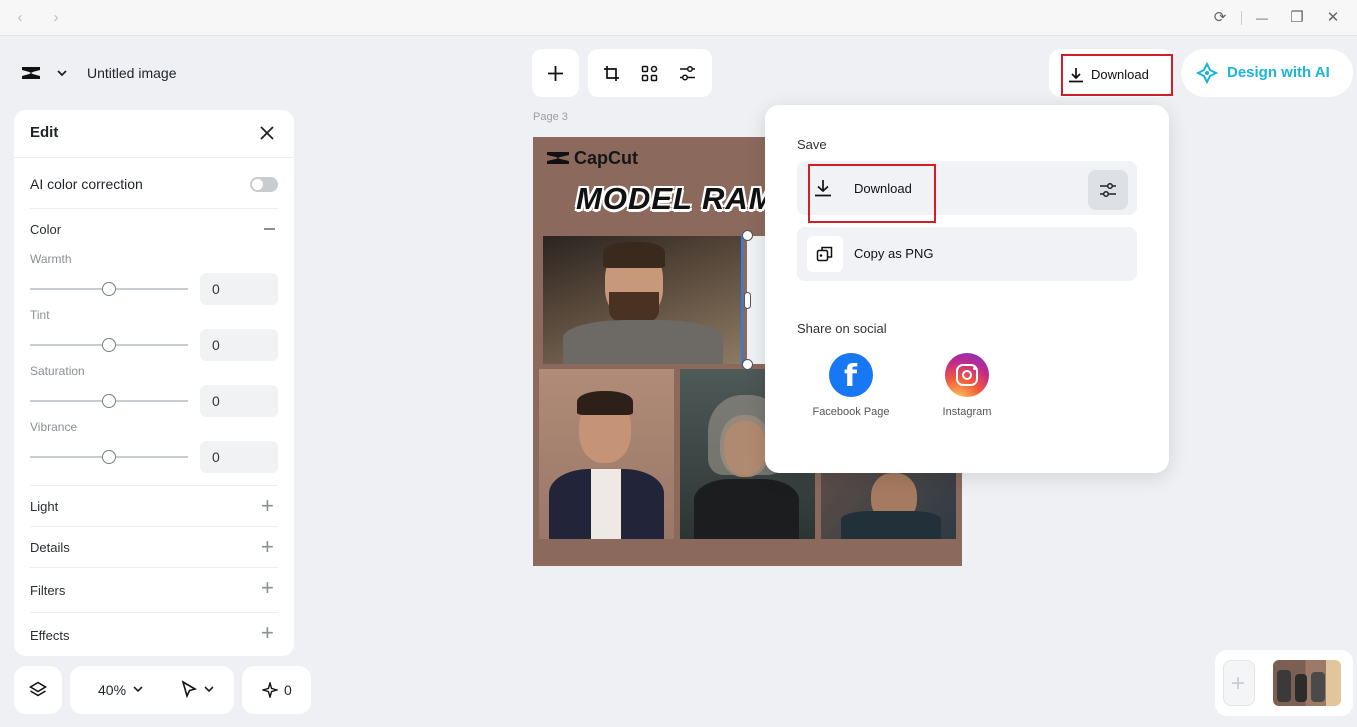  What do you see at coordinates (1278, 72) in the screenshot?
I see `design-with-ai-label: Design with AI` at bounding box center [1278, 72].